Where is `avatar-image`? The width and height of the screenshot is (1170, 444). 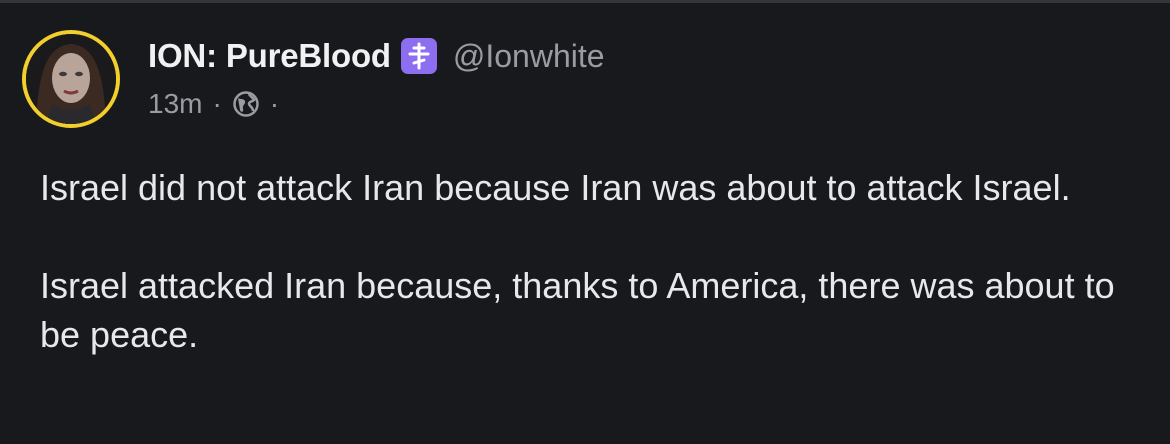
avatar-image is located at coordinates (71, 79).